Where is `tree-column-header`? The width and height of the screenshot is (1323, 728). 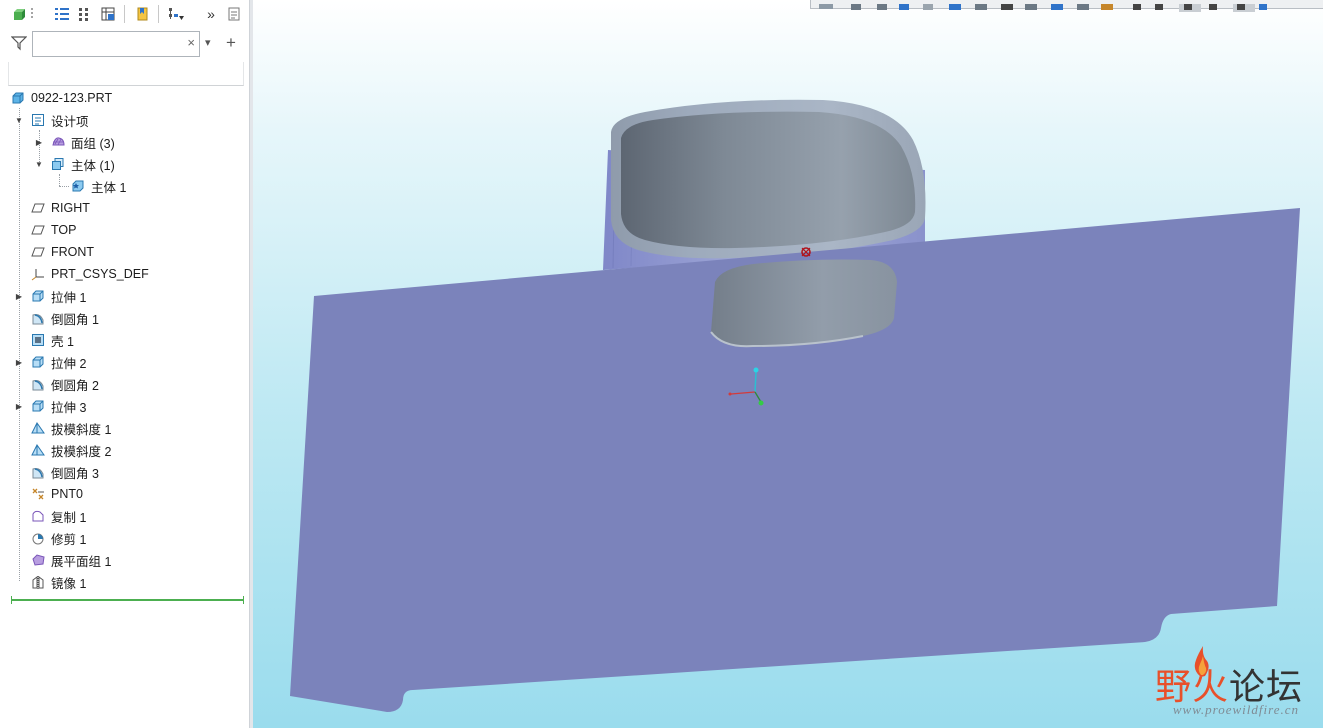
tree-column-header is located at coordinates (126, 74).